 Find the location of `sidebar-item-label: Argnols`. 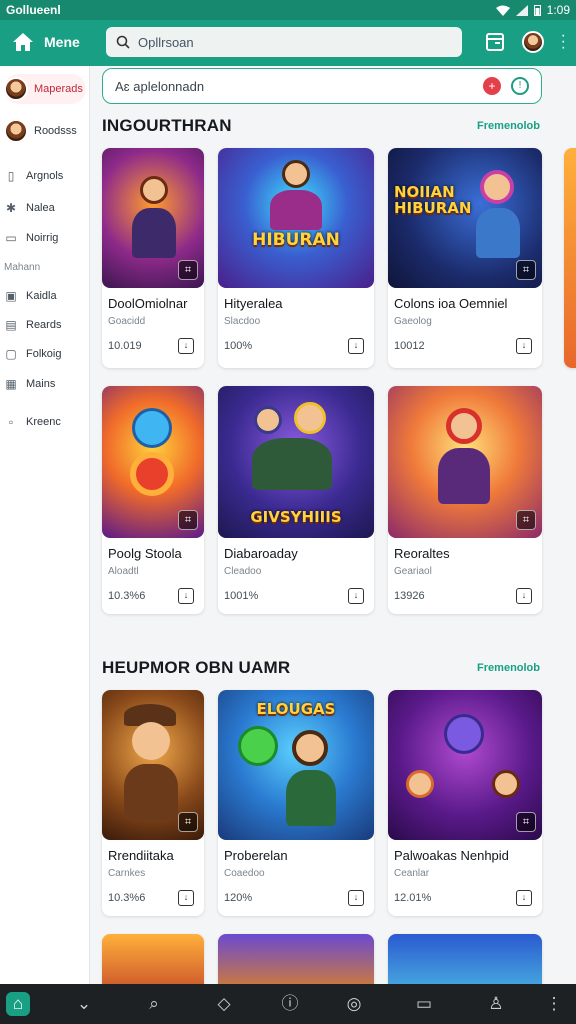

sidebar-item-label: Argnols is located at coordinates (45, 176).